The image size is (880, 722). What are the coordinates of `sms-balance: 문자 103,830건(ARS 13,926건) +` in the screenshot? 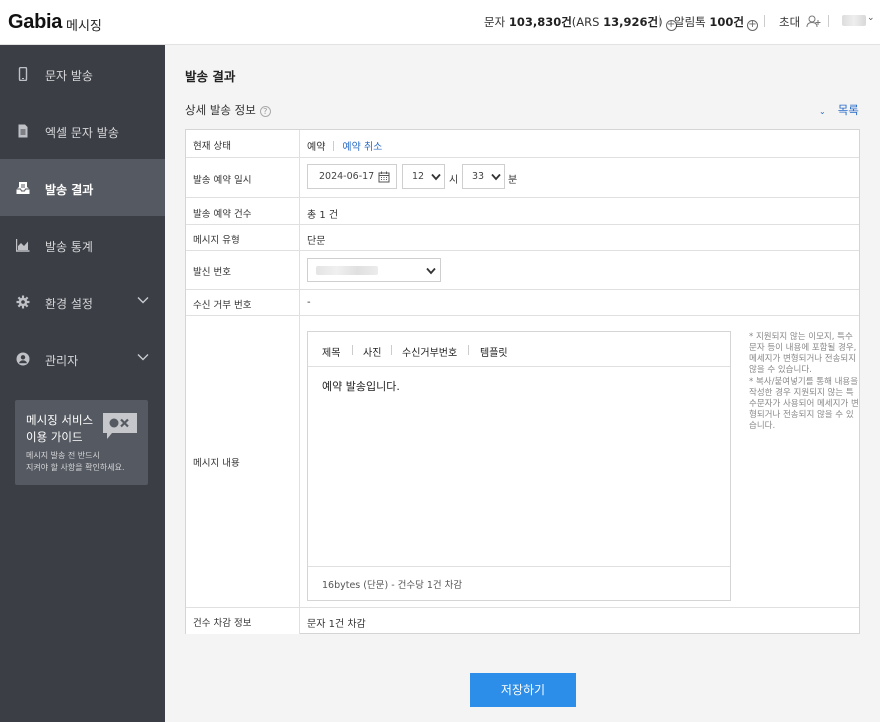 It's located at (580, 22).